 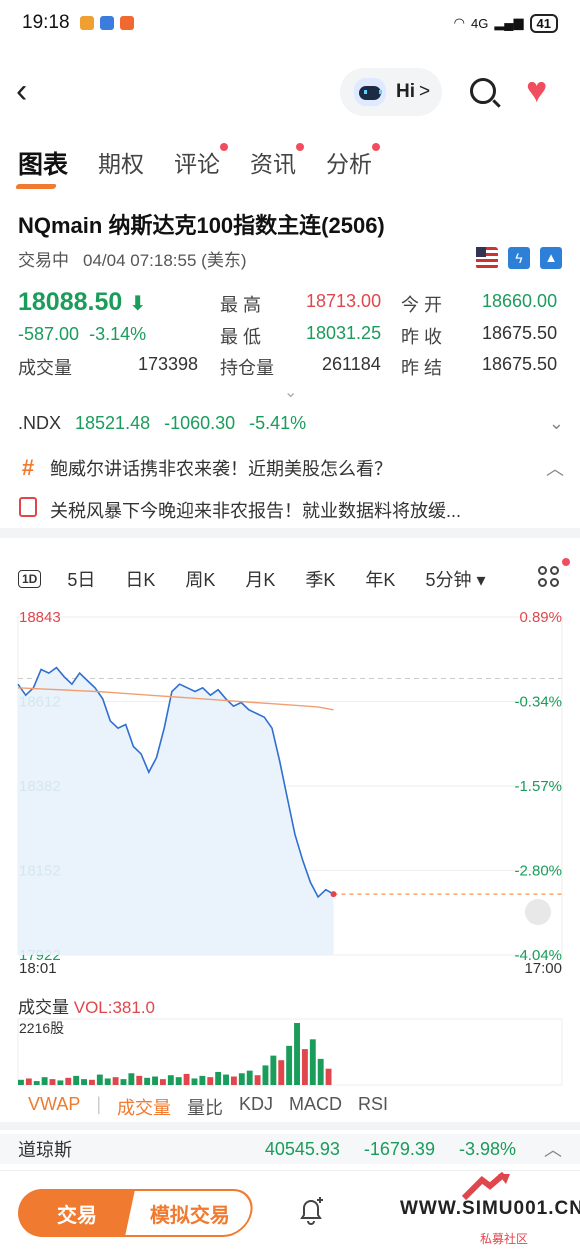 I want to click on grid-icon, so click(x=549, y=577).